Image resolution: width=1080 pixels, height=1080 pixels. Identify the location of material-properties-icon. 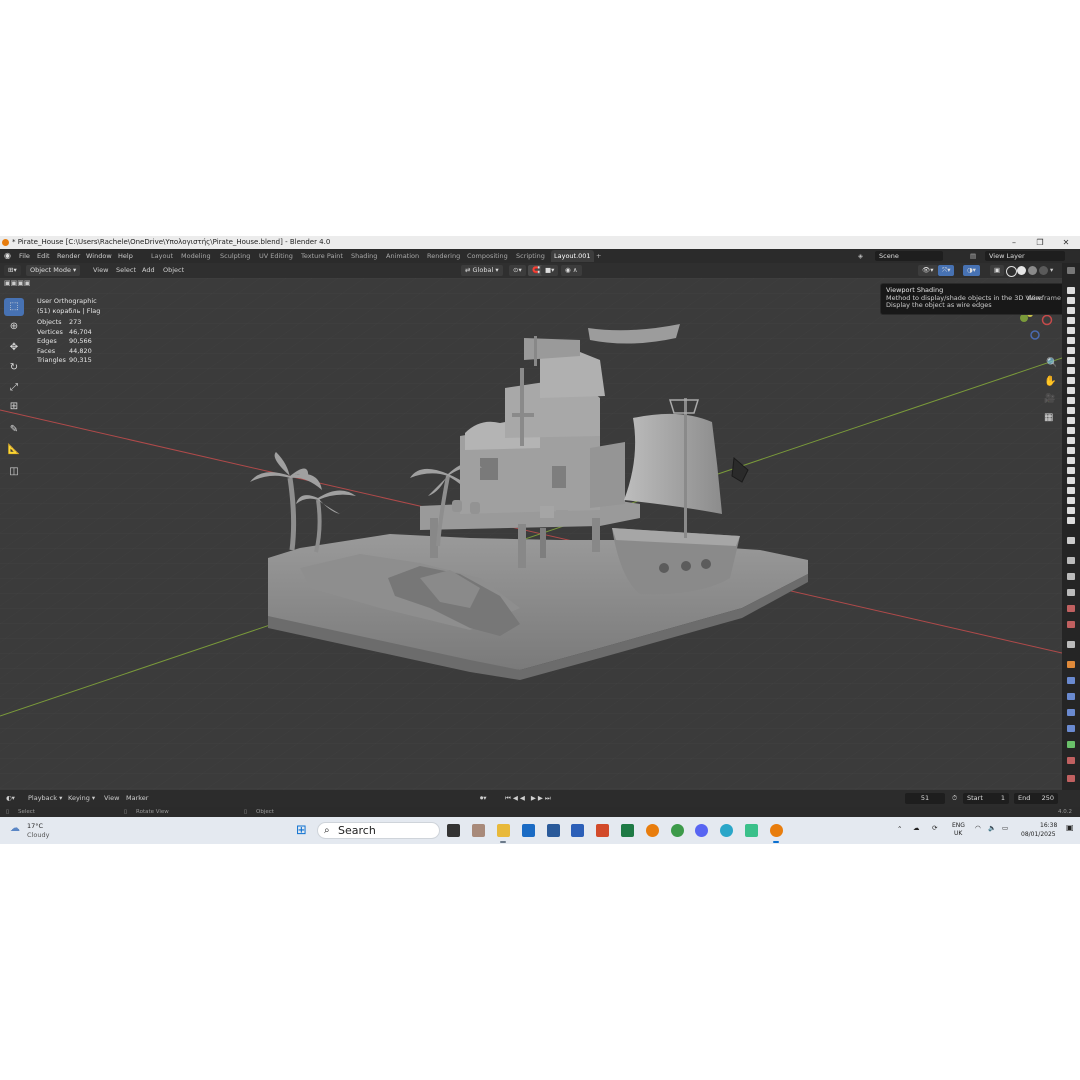
(1071, 760).